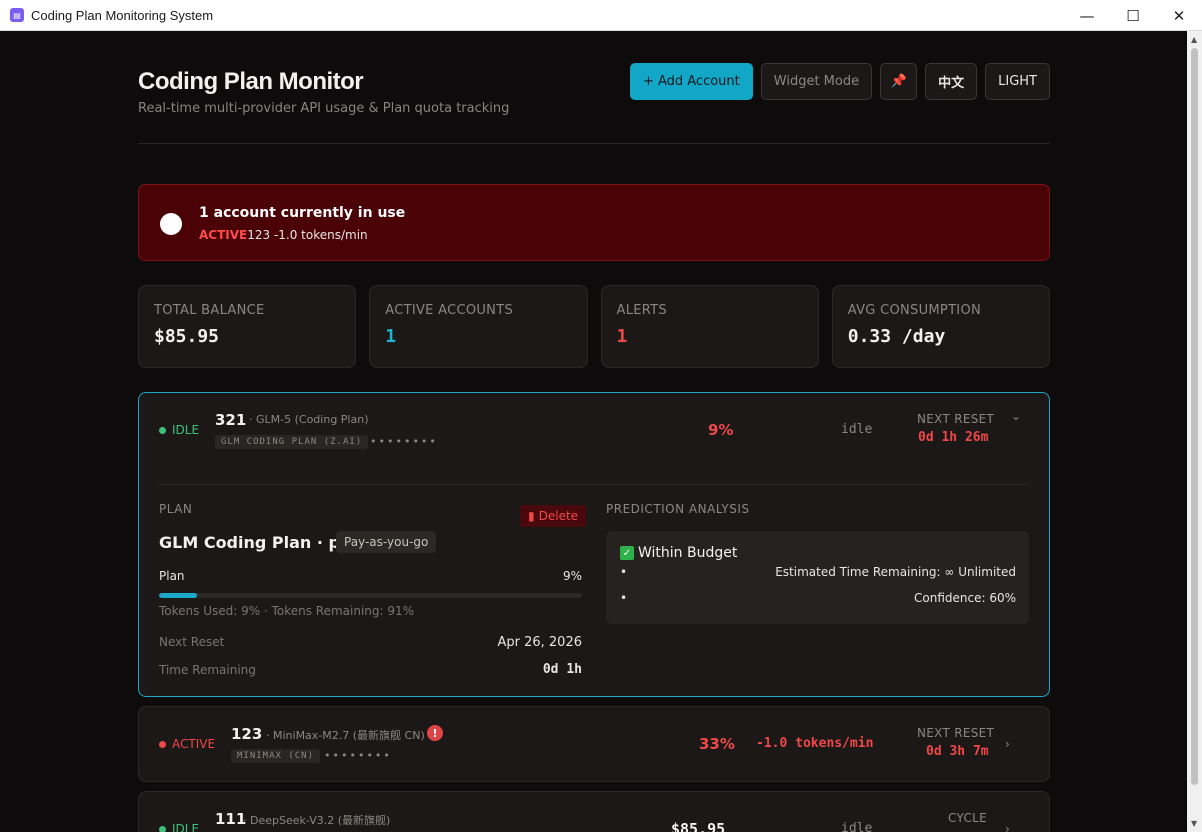 This screenshot has width=1202, height=832. What do you see at coordinates (247, 326) in the screenshot?
I see `stat-total-balance: TOTAL BALANCE $85.95` at bounding box center [247, 326].